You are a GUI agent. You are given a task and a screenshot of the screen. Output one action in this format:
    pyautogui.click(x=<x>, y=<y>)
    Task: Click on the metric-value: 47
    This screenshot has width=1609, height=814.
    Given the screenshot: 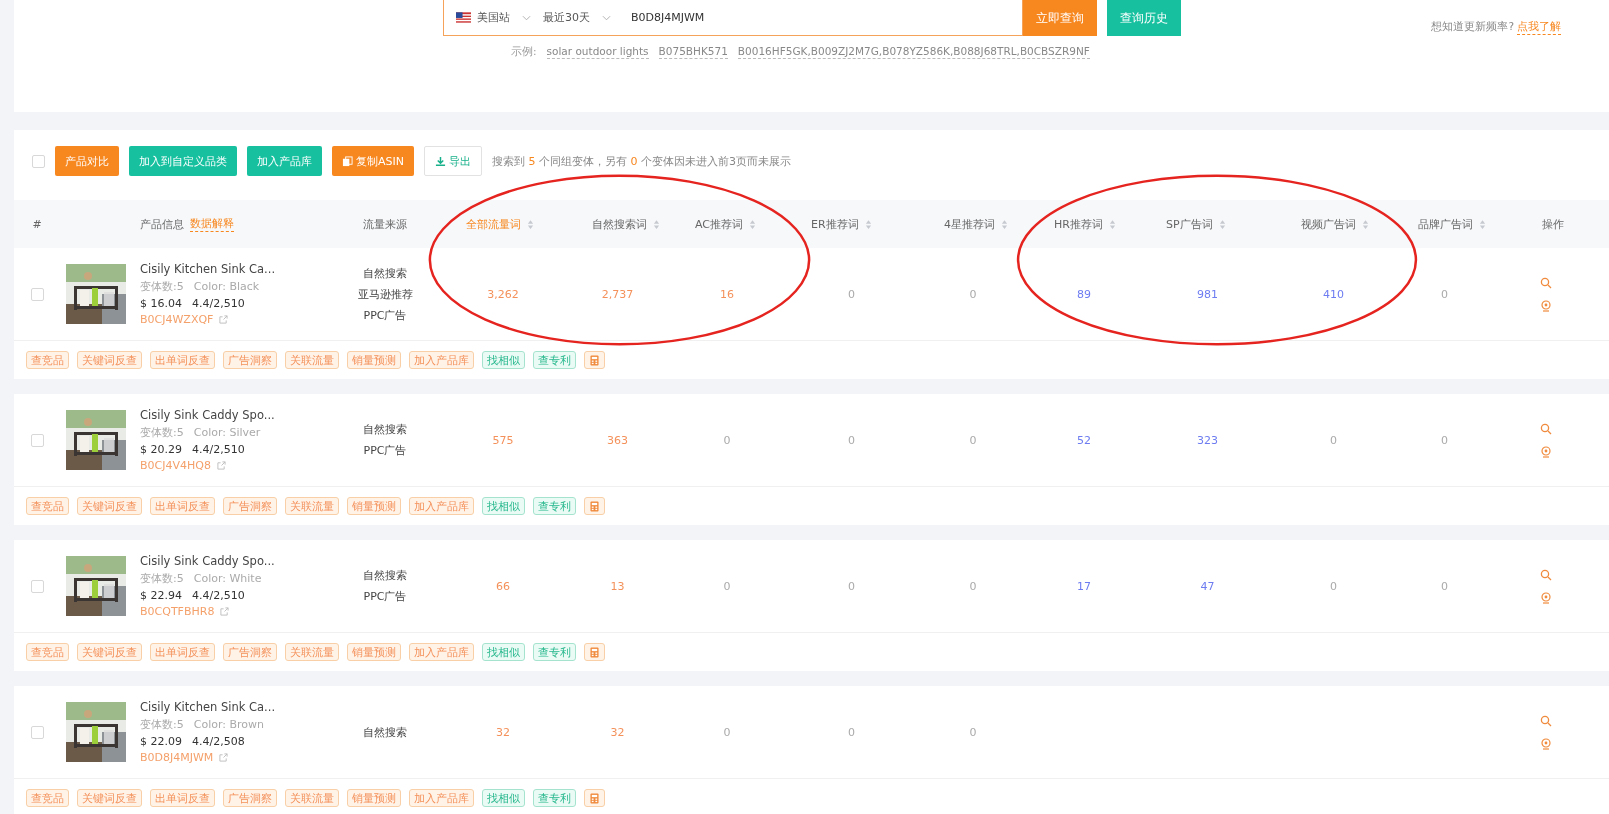 What is the action you would take?
    pyautogui.click(x=1207, y=586)
    